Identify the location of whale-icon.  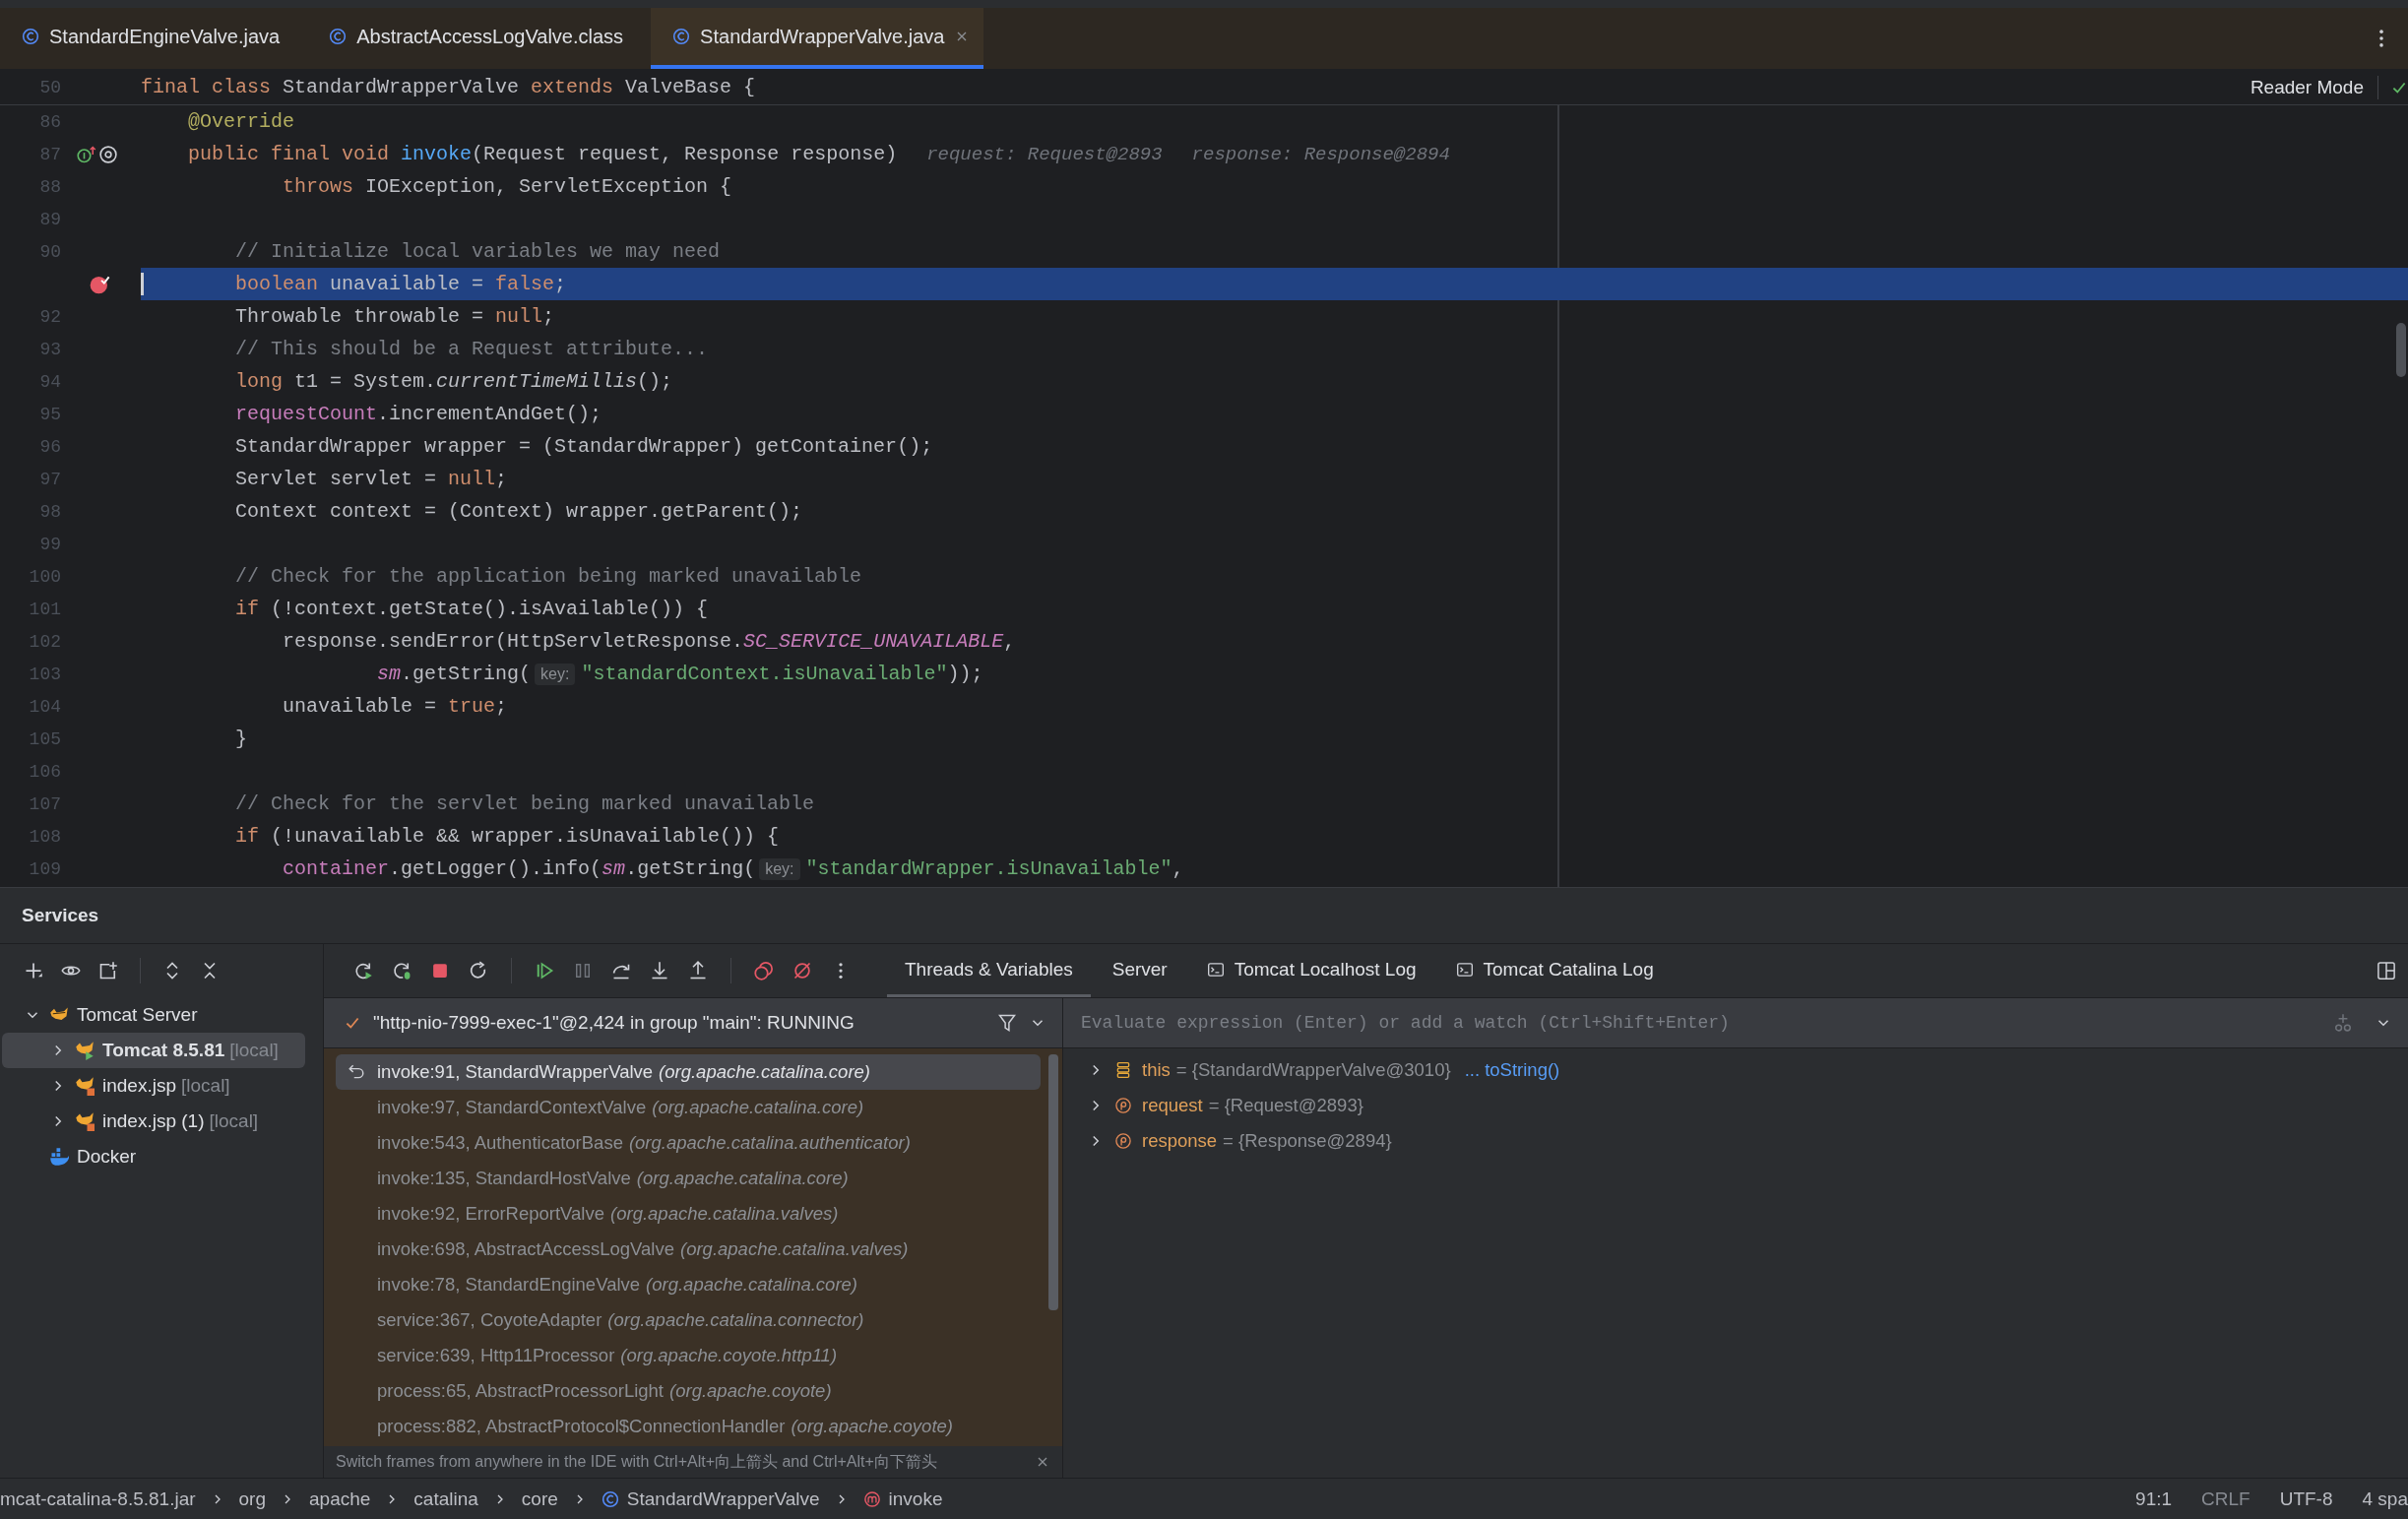
(59, 1157).